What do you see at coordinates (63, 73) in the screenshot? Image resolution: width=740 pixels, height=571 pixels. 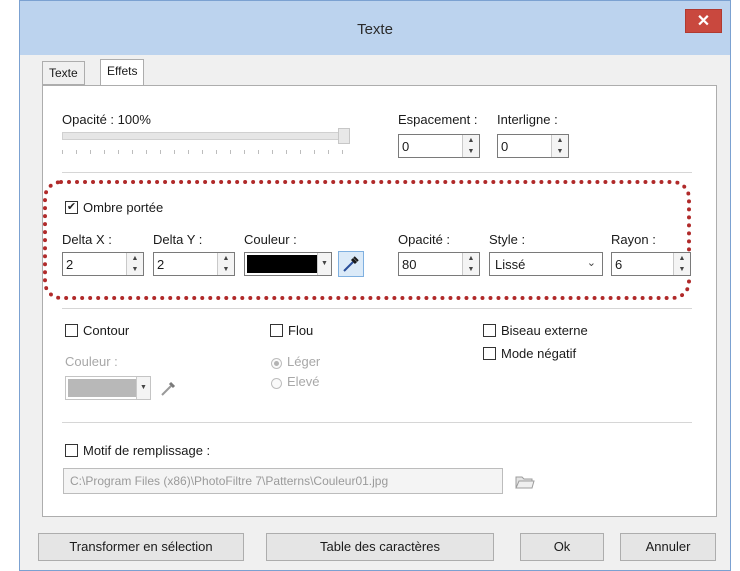 I see `tab-texte: Texte` at bounding box center [63, 73].